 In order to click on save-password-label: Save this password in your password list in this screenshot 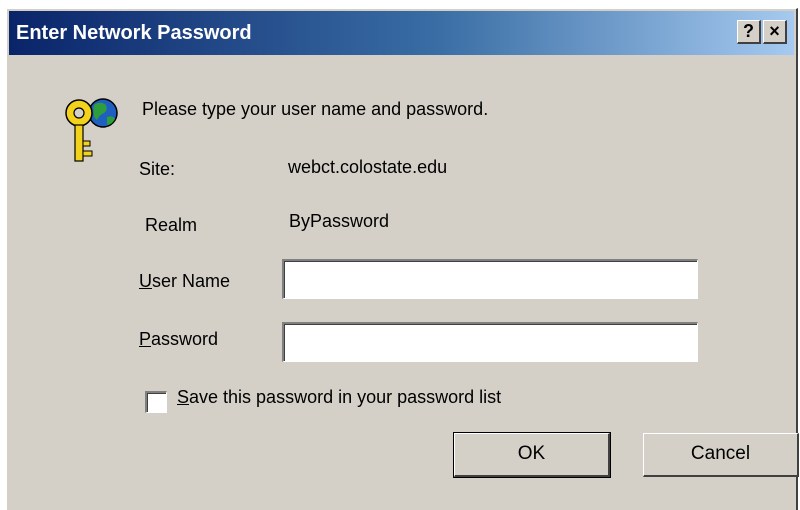, I will do `click(339, 397)`.